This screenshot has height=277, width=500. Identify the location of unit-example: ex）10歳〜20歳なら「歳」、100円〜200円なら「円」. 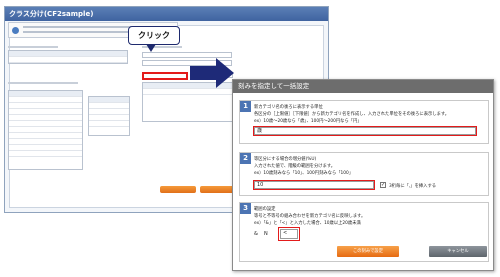
(308, 121).